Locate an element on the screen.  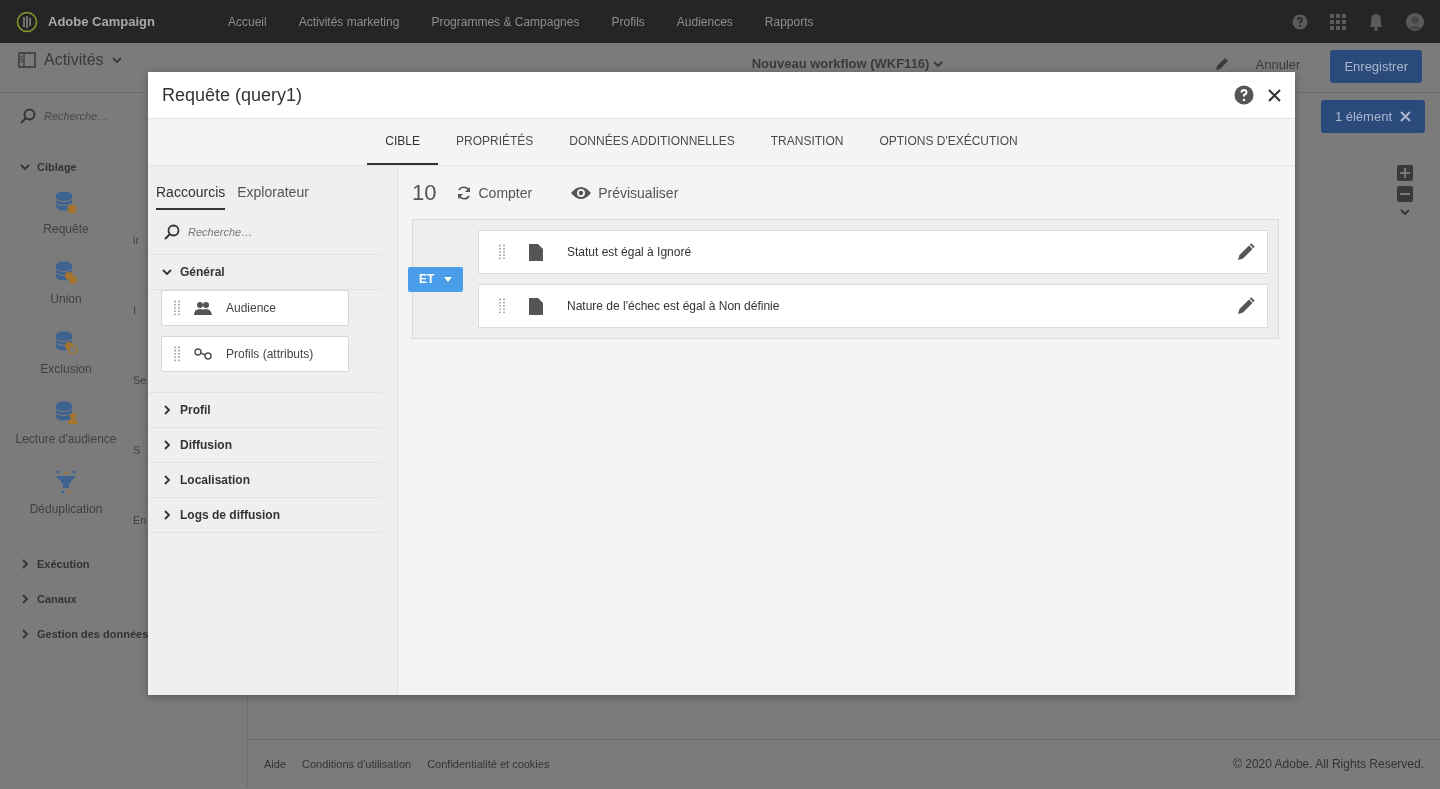
group-header: Logs de diffusion is located at coordinates (264, 515).